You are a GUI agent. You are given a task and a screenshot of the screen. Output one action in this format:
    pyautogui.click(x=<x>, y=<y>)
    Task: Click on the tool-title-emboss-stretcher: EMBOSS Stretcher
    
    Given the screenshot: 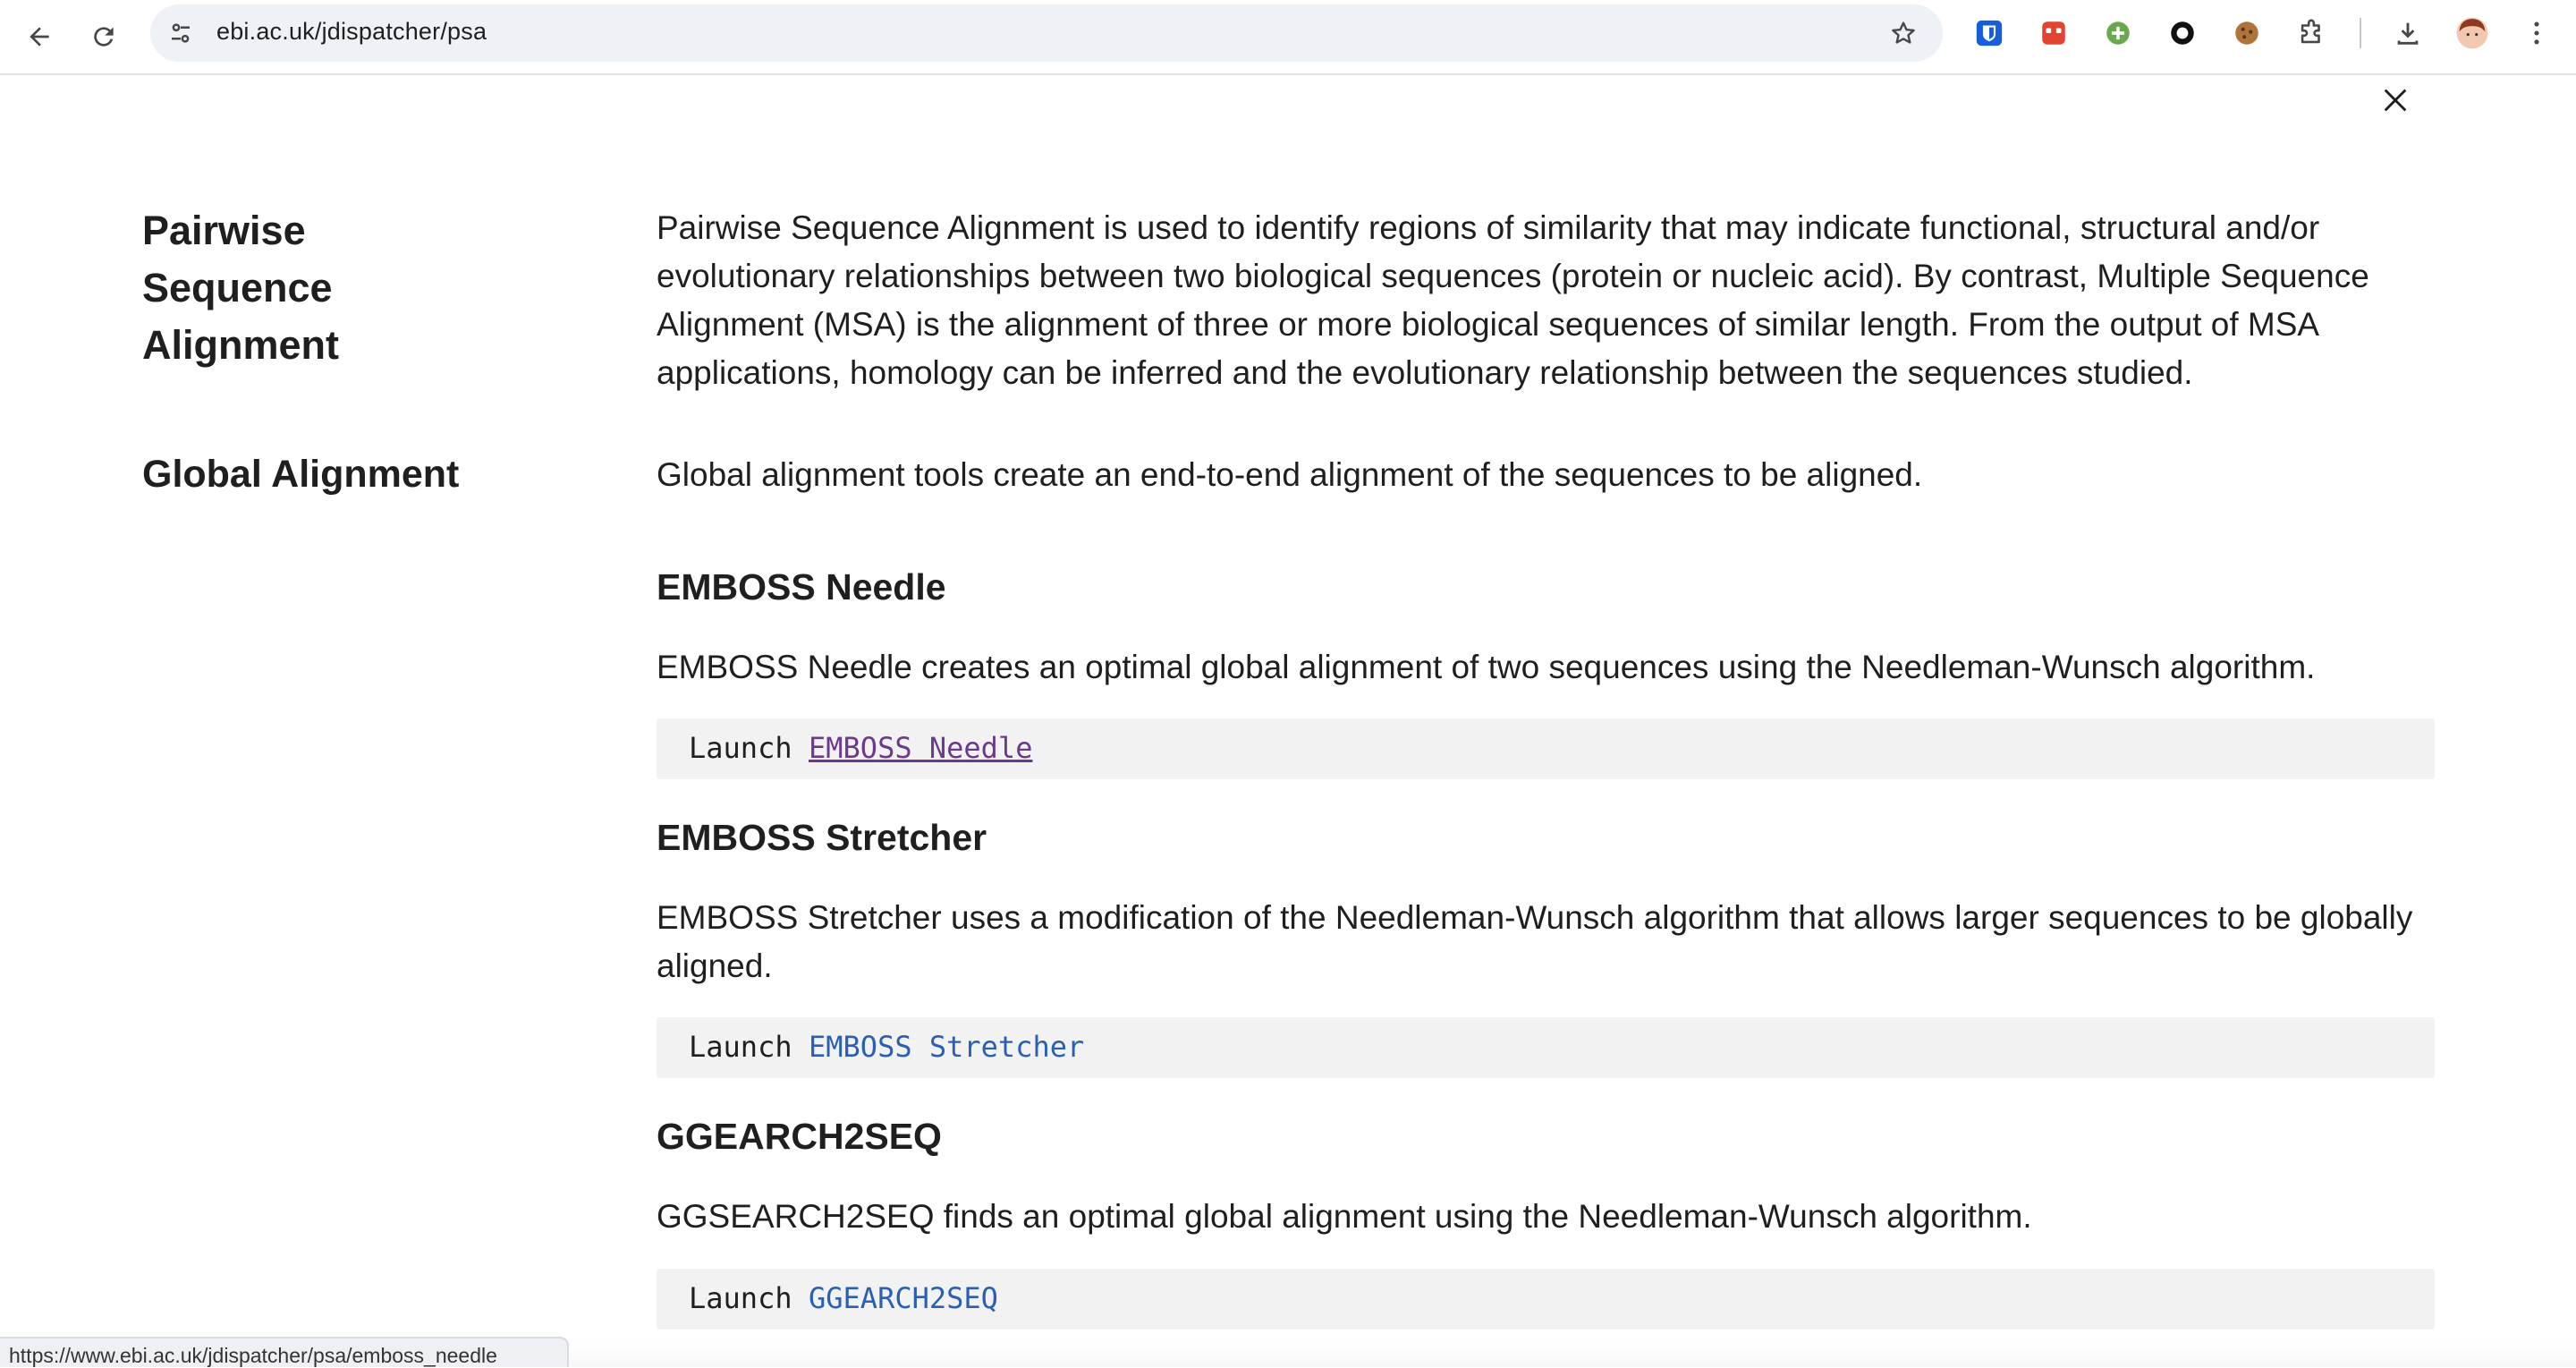 What is the action you would take?
    pyautogui.click(x=822, y=837)
    